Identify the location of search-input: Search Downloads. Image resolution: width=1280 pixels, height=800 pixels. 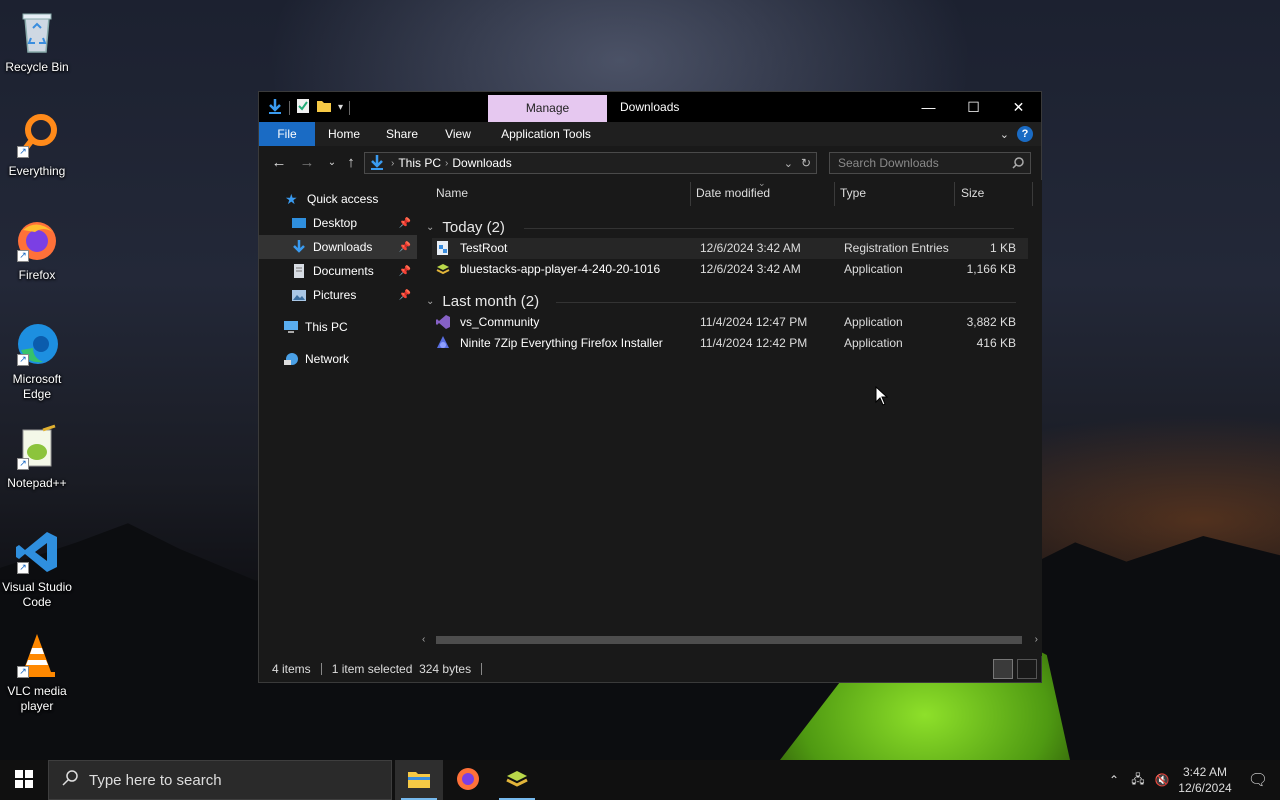
(930, 163).